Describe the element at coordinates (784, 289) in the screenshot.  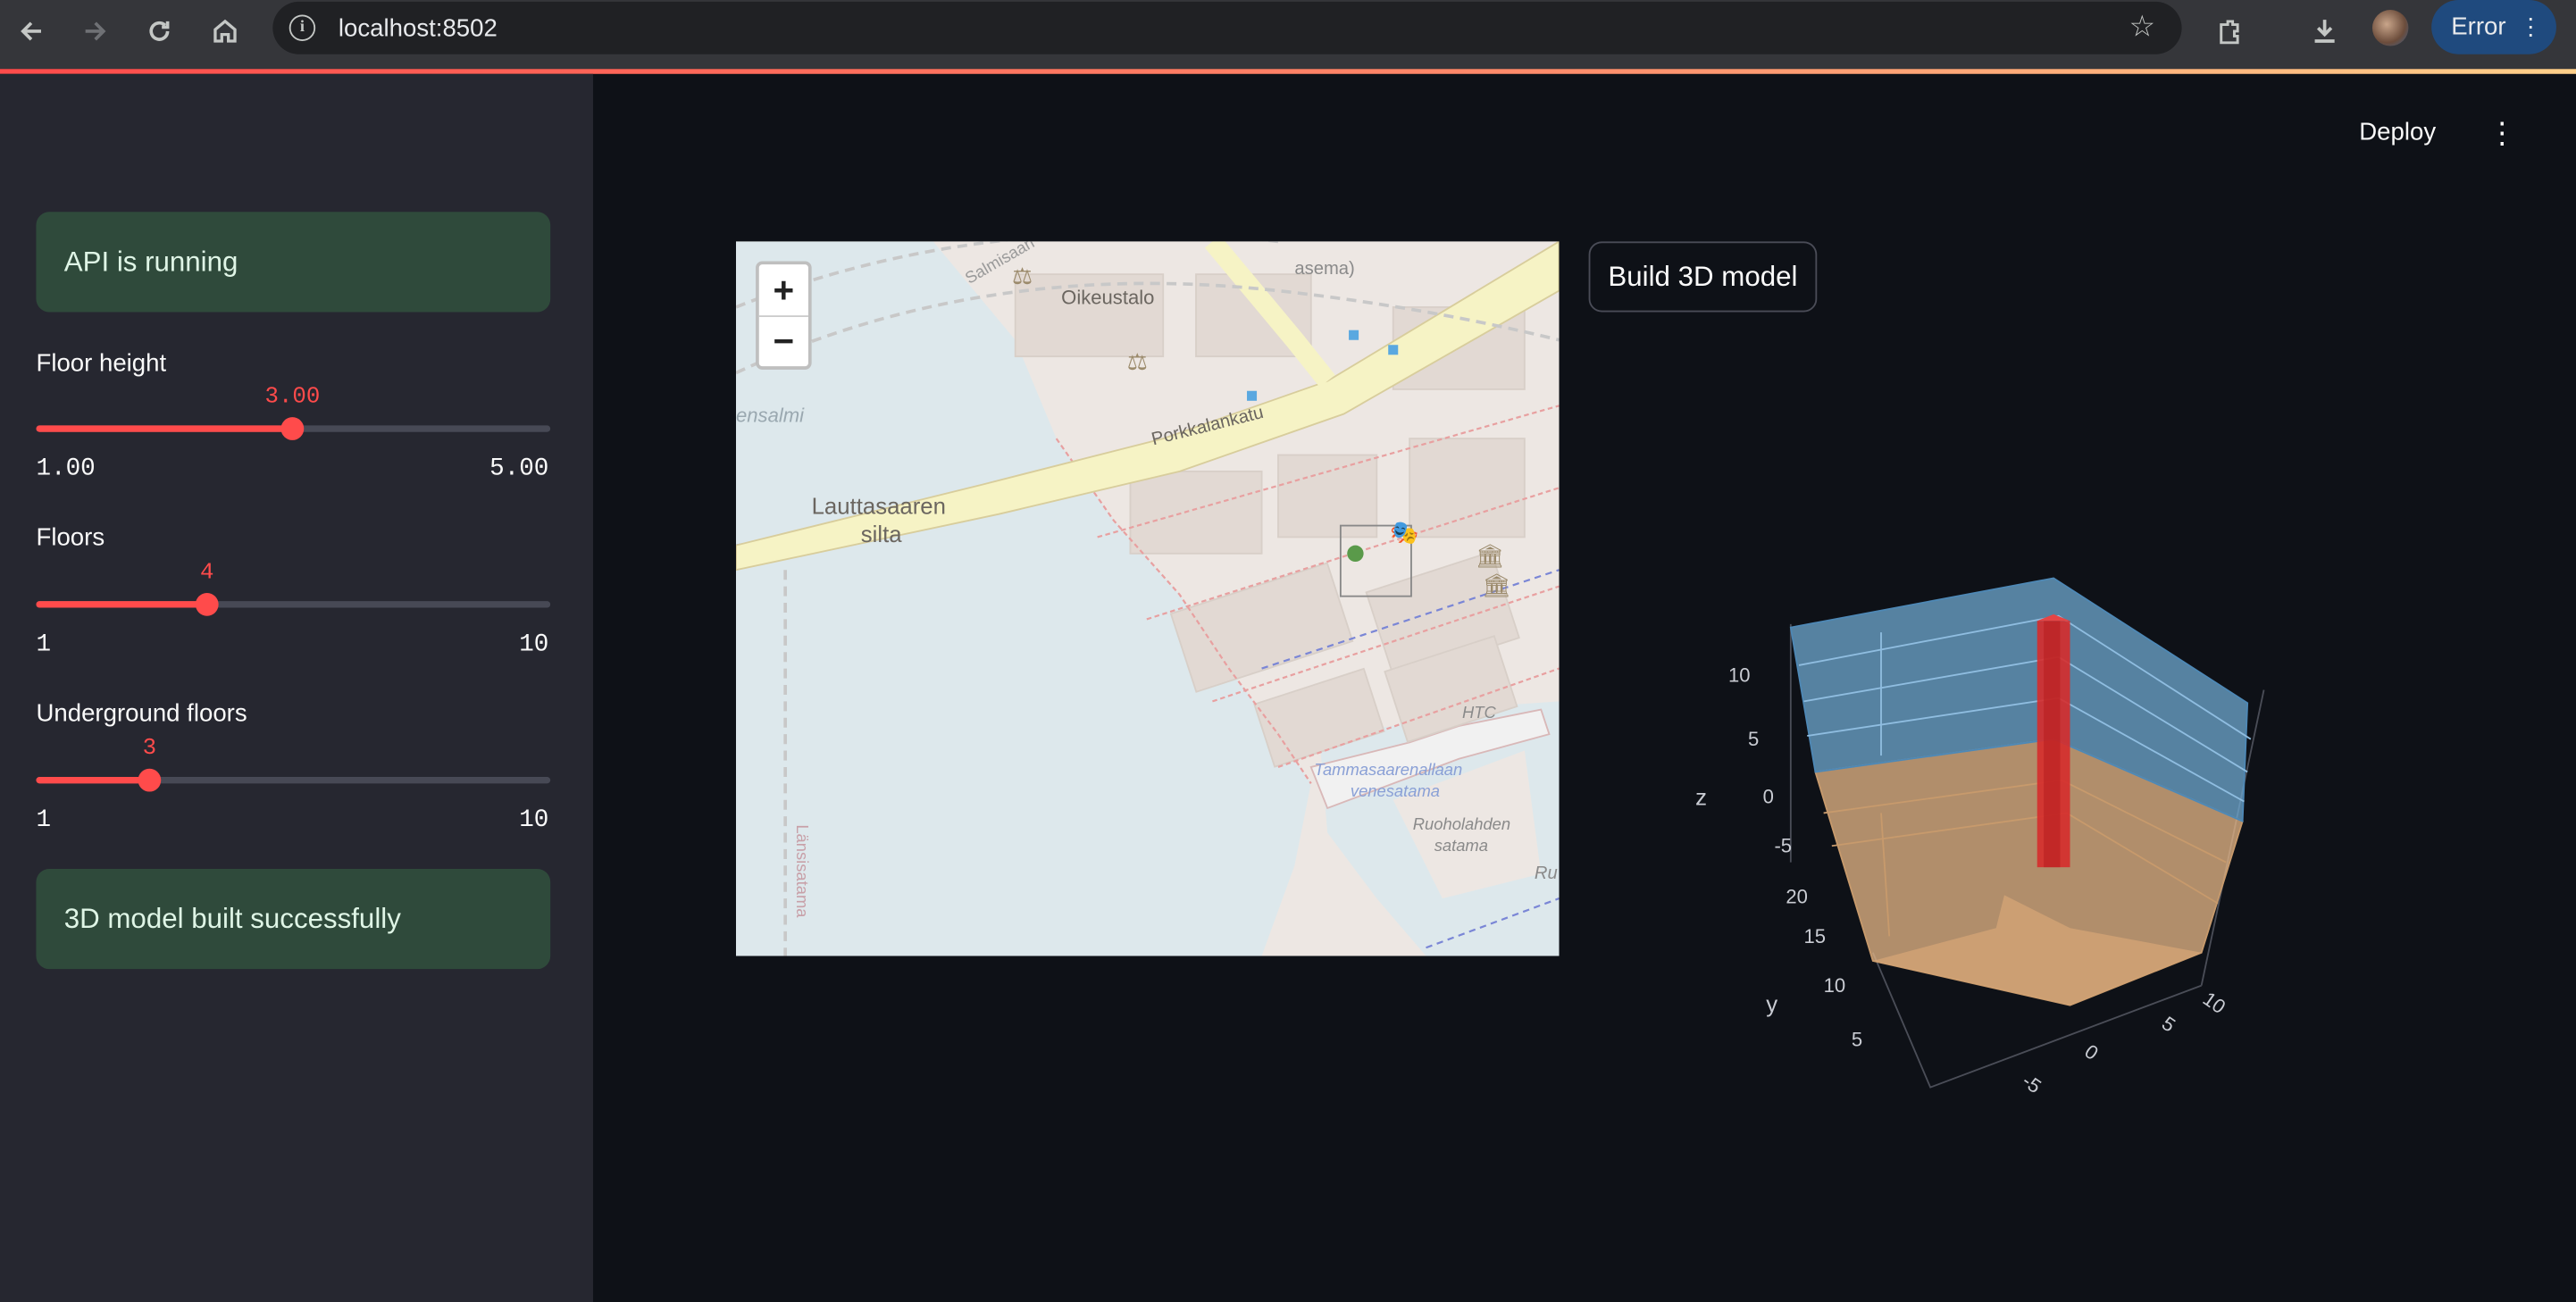
I see `zoom-in-button: +` at that location.